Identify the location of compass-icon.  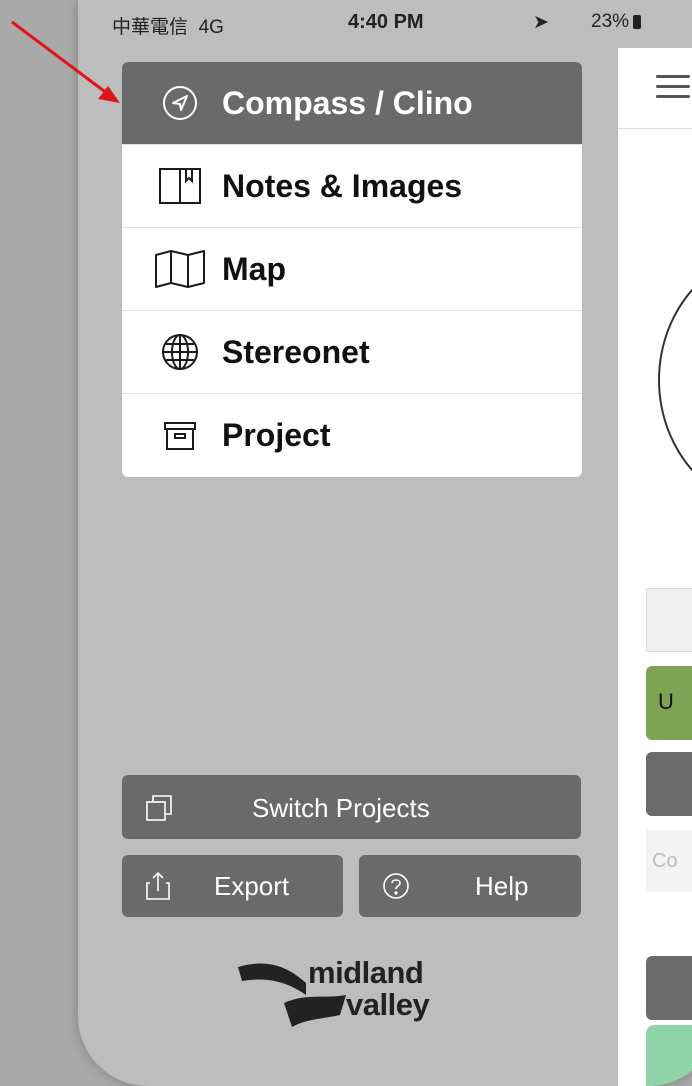
(180, 103).